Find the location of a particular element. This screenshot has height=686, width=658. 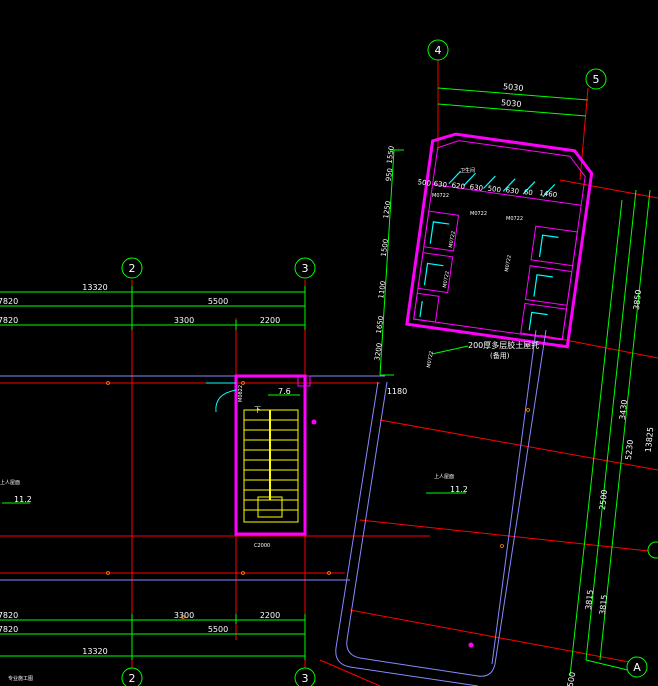

door-label-c: M0722 is located at coordinates (514, 219).